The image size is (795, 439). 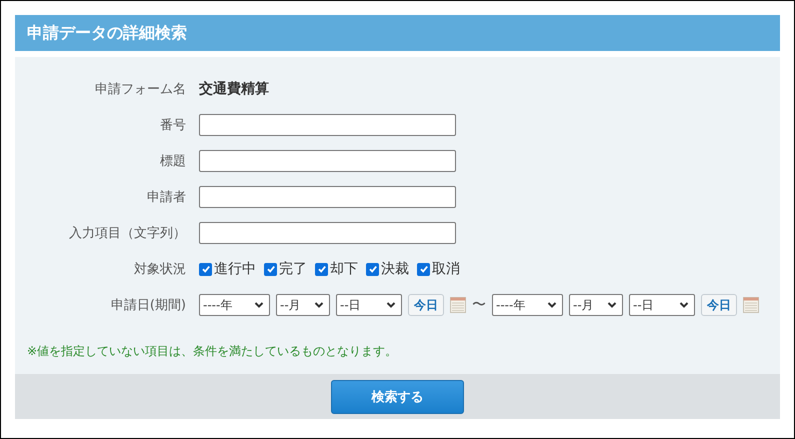 What do you see at coordinates (127, 233) in the screenshot?
I see `field-label: 入力項目（文字列）` at bounding box center [127, 233].